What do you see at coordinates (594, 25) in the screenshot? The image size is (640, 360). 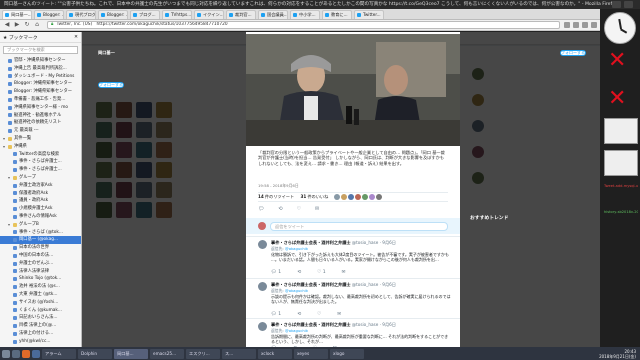 I see `menu-icon` at bounding box center [594, 25].